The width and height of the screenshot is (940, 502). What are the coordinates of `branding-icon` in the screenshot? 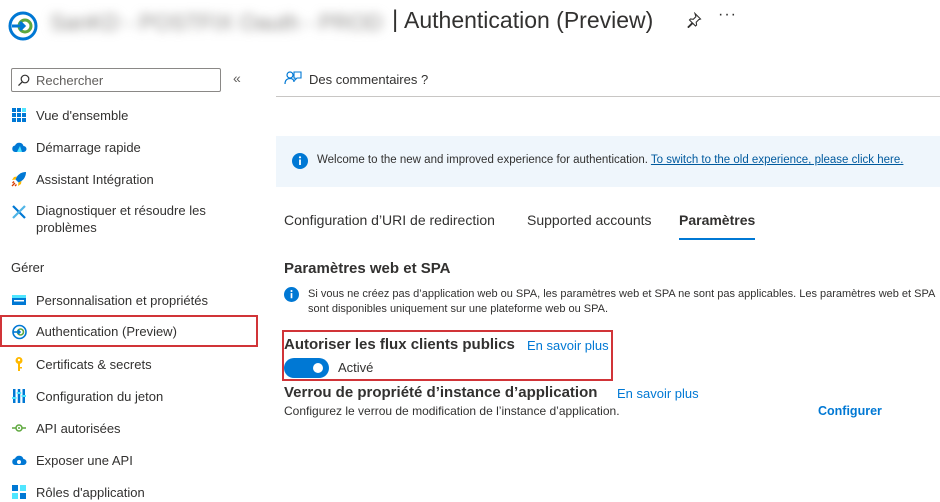 It's located at (19, 300).